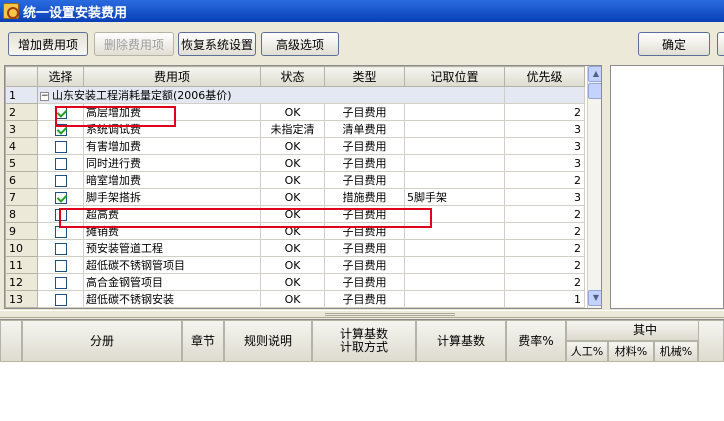  What do you see at coordinates (295, 214) in the screenshot?
I see `table-row: 8 超高费 OK 子目费用 2` at bounding box center [295, 214].